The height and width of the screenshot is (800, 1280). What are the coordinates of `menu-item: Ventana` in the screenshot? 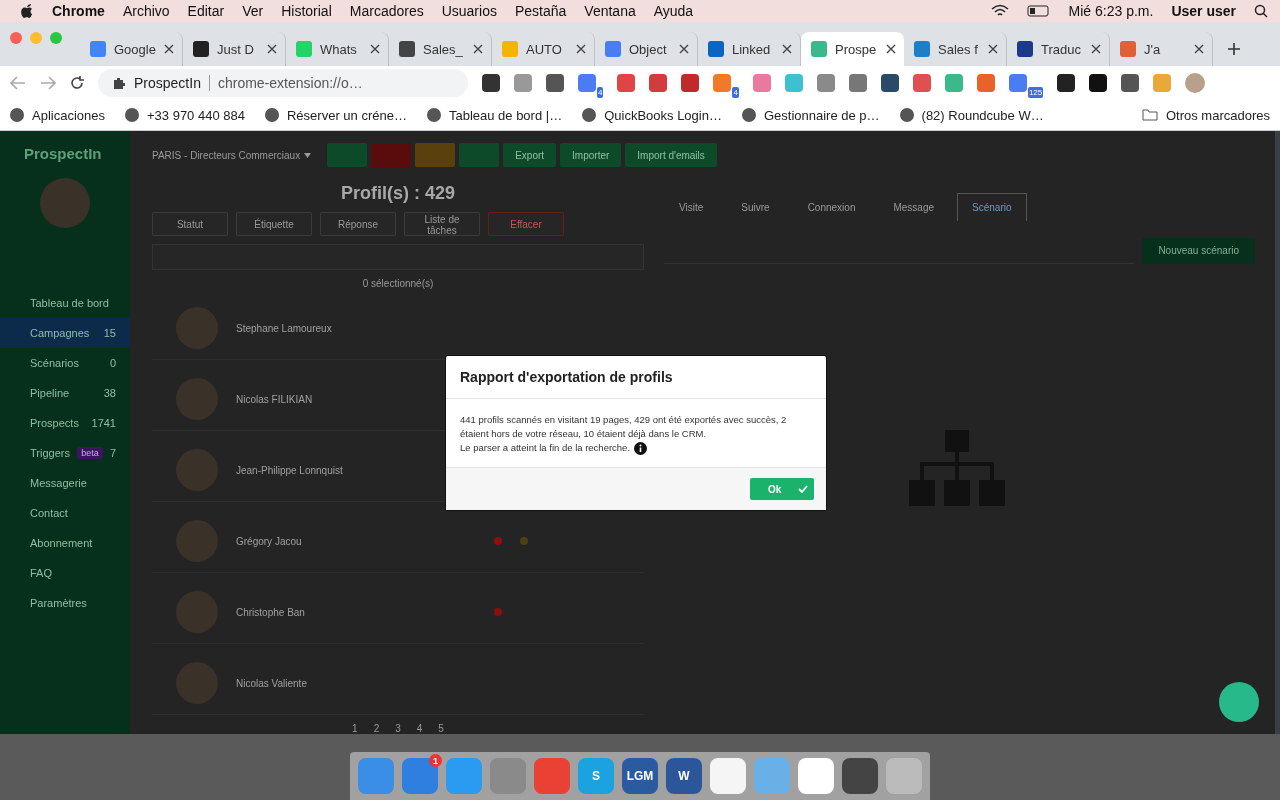 It's located at (610, 11).